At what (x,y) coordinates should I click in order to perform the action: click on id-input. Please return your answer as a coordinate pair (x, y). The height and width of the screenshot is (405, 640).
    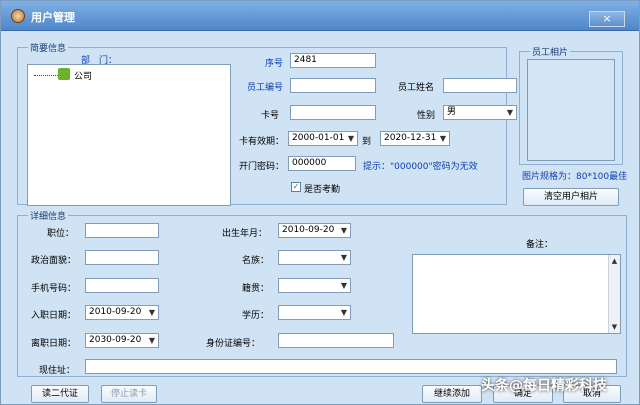
    Looking at the image, I should click on (336, 340).